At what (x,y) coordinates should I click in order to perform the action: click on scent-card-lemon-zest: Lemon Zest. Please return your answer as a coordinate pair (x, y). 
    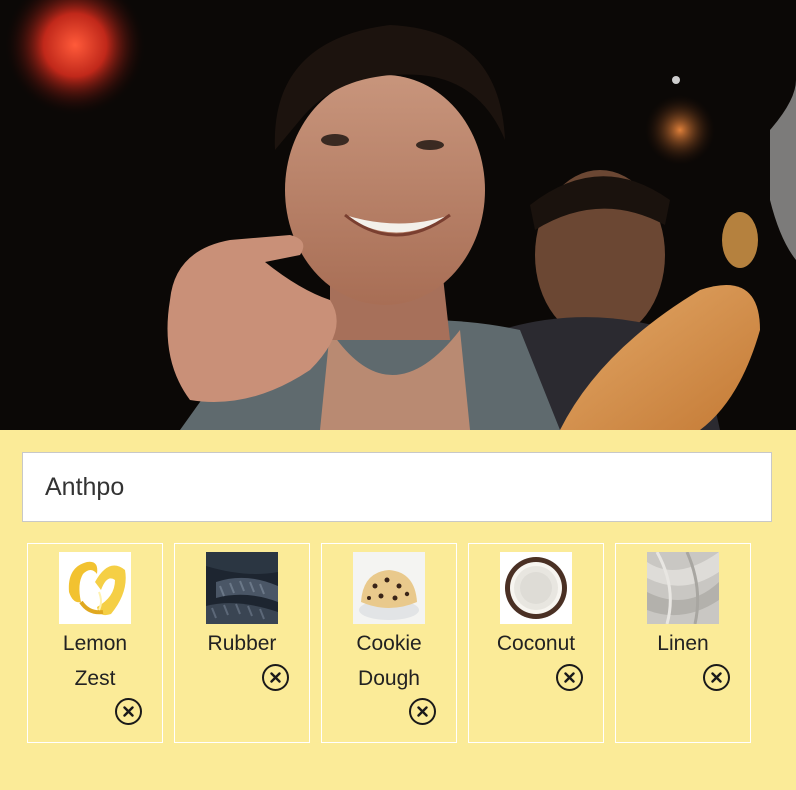
    Looking at the image, I should click on (95, 643).